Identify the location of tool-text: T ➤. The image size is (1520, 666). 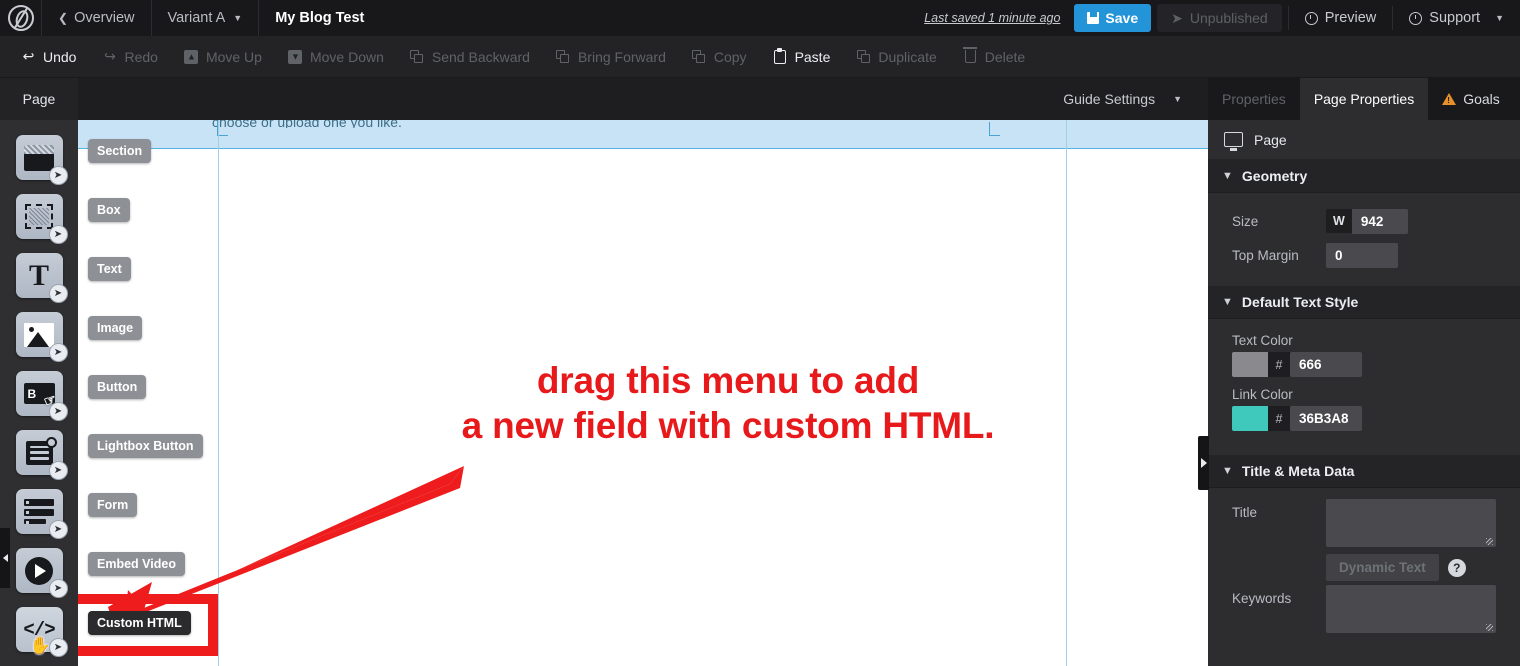
(39, 275).